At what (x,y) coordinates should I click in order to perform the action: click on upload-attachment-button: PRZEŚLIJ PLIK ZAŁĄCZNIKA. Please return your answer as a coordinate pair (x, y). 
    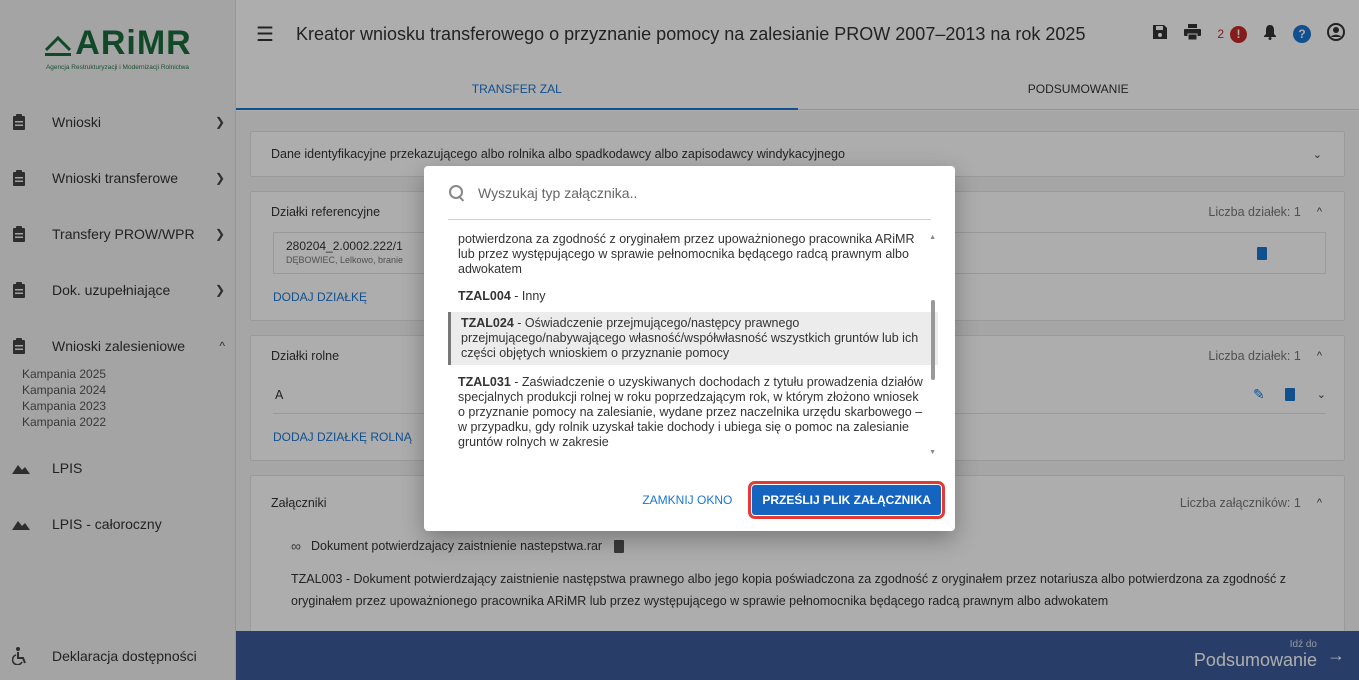
    Looking at the image, I should click on (846, 500).